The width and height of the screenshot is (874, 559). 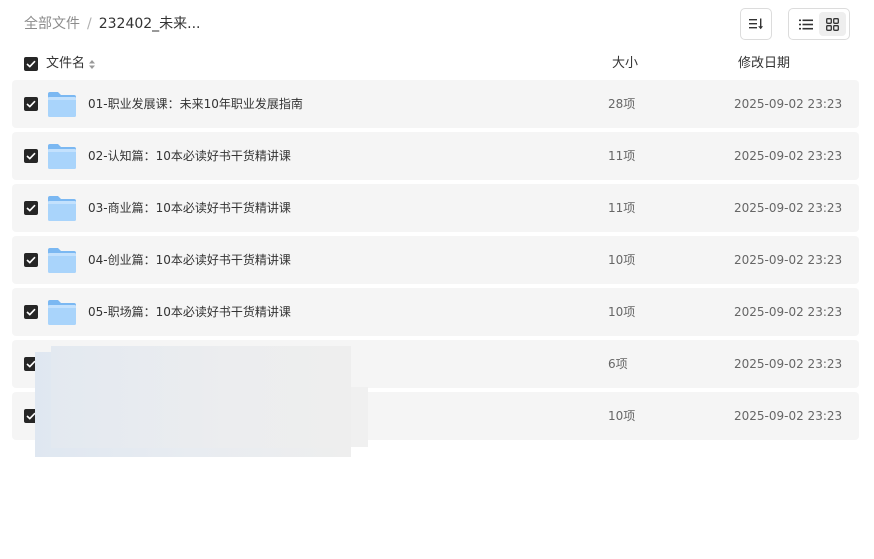 What do you see at coordinates (435, 416) in the screenshot?
I see `file-row: 10项 2025-09-02 23:23` at bounding box center [435, 416].